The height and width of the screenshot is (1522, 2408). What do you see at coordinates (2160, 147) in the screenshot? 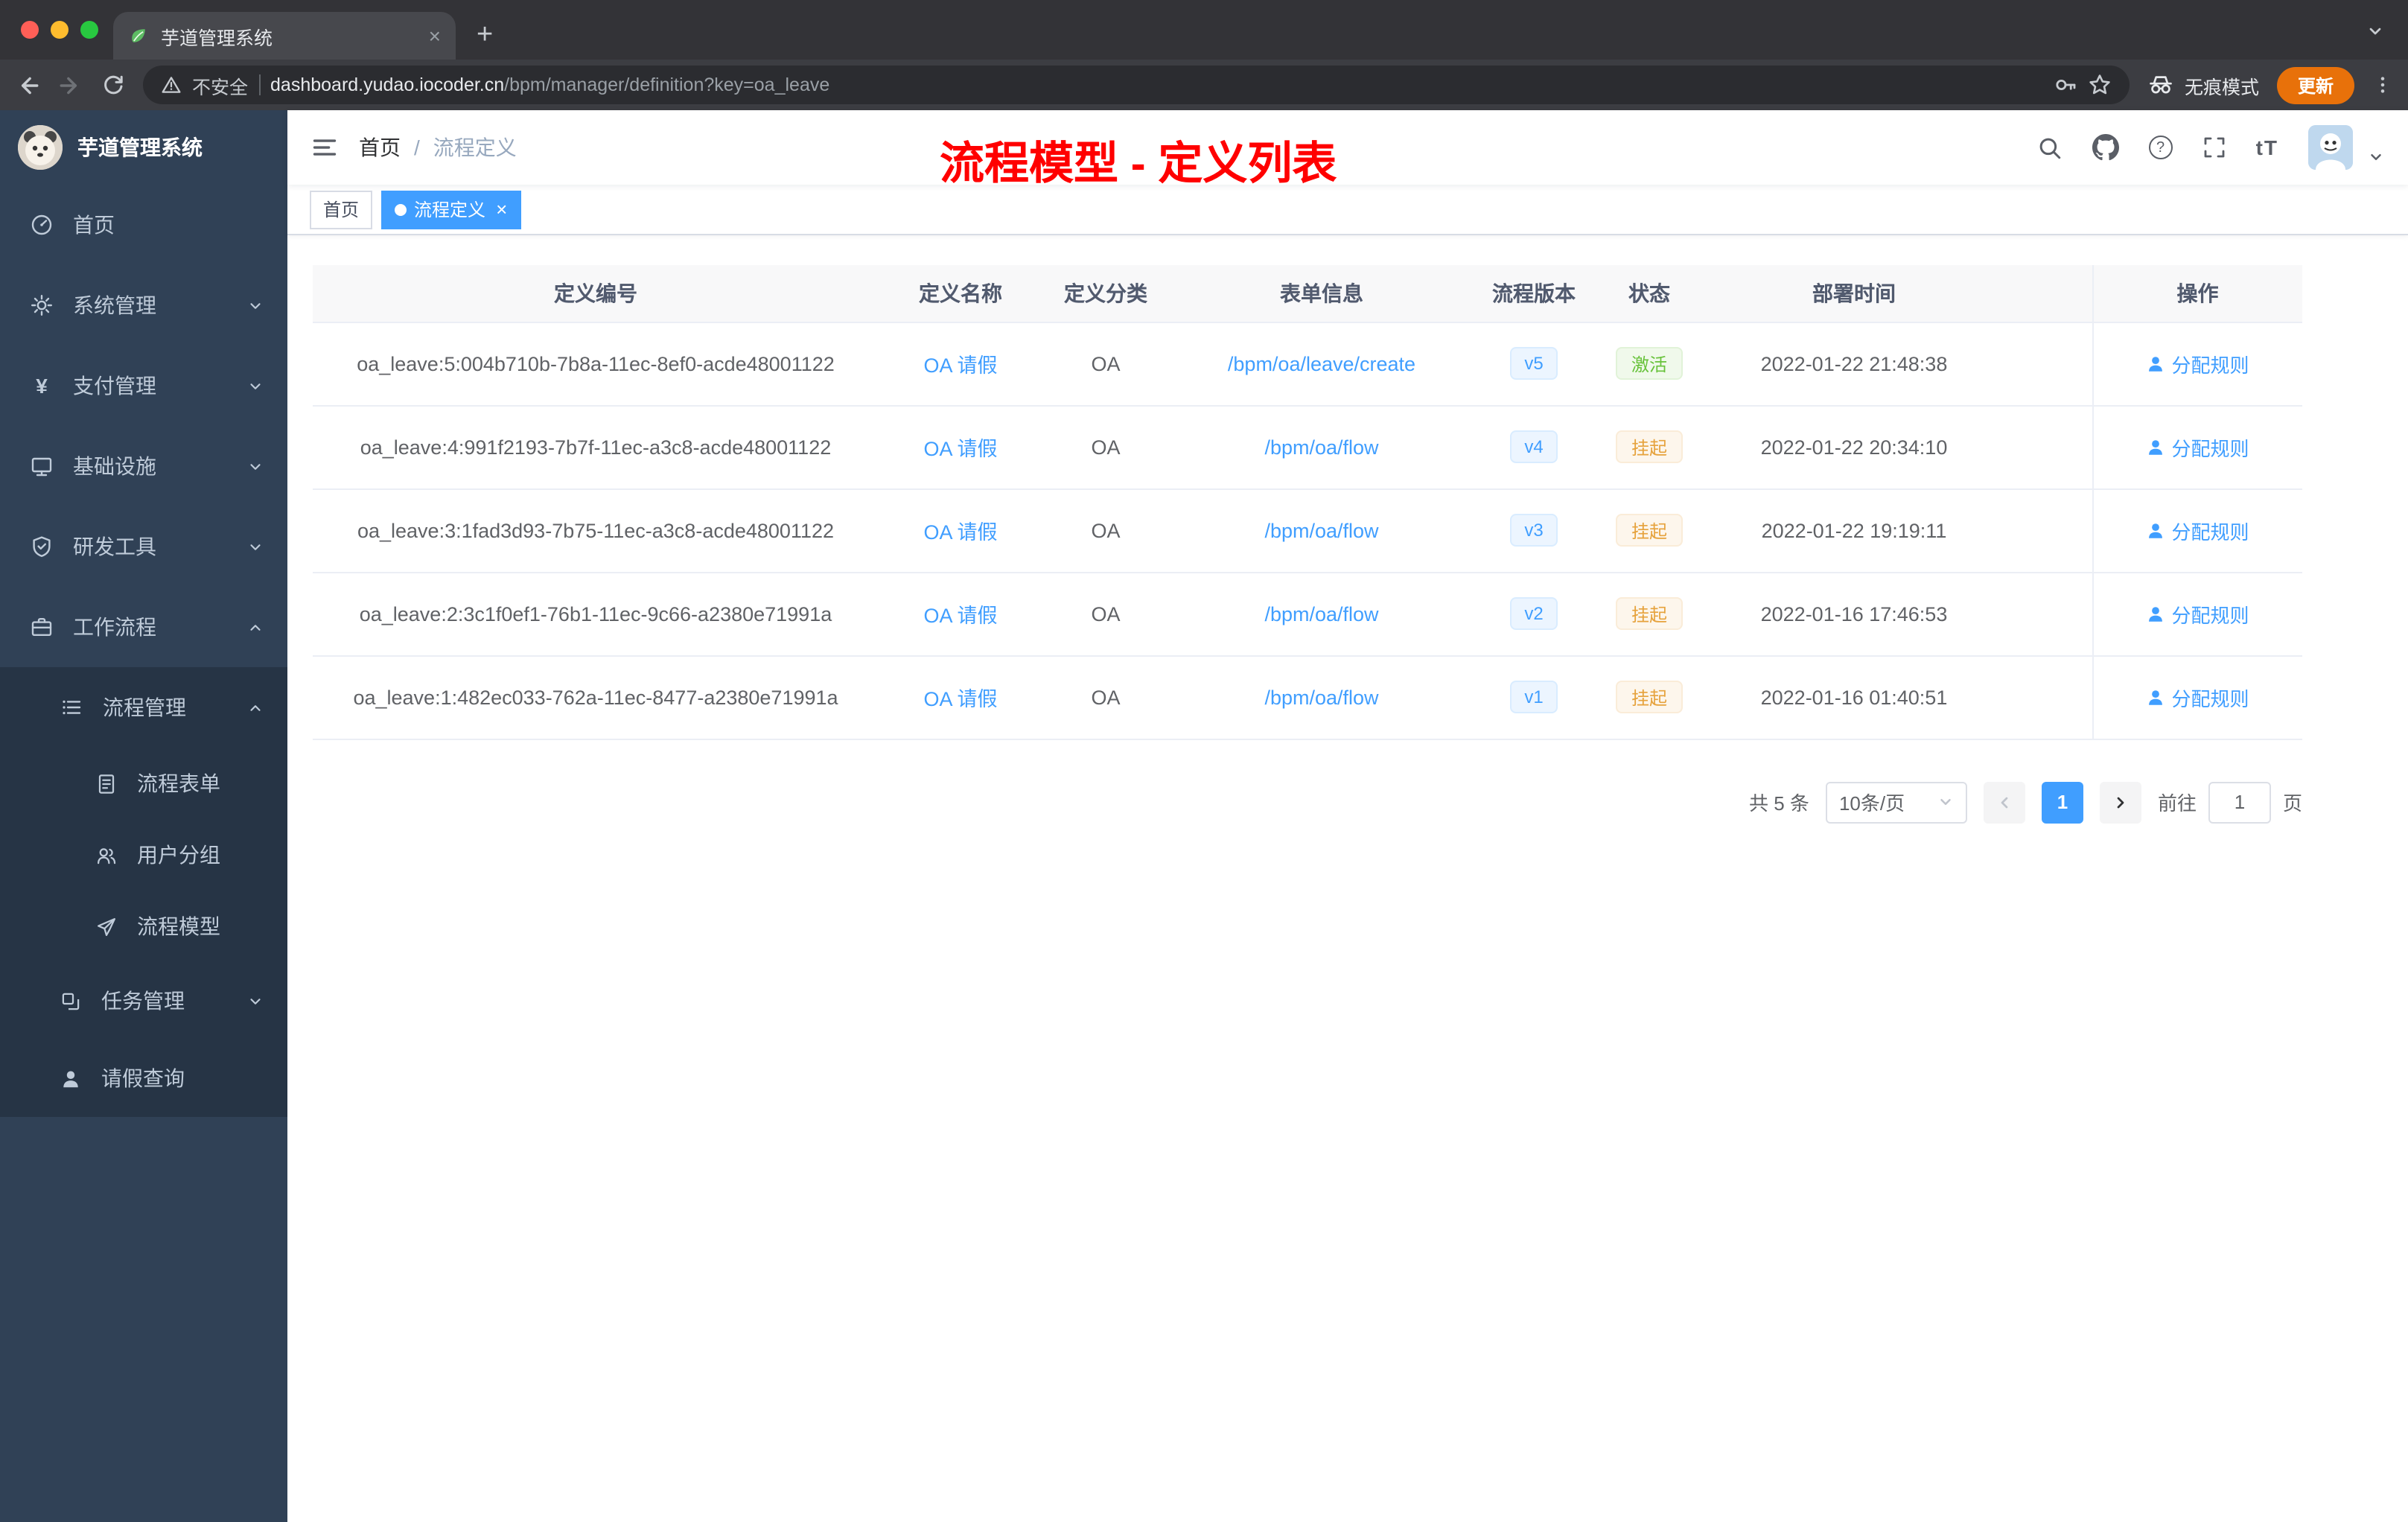
I see `help-icon: ?` at bounding box center [2160, 147].